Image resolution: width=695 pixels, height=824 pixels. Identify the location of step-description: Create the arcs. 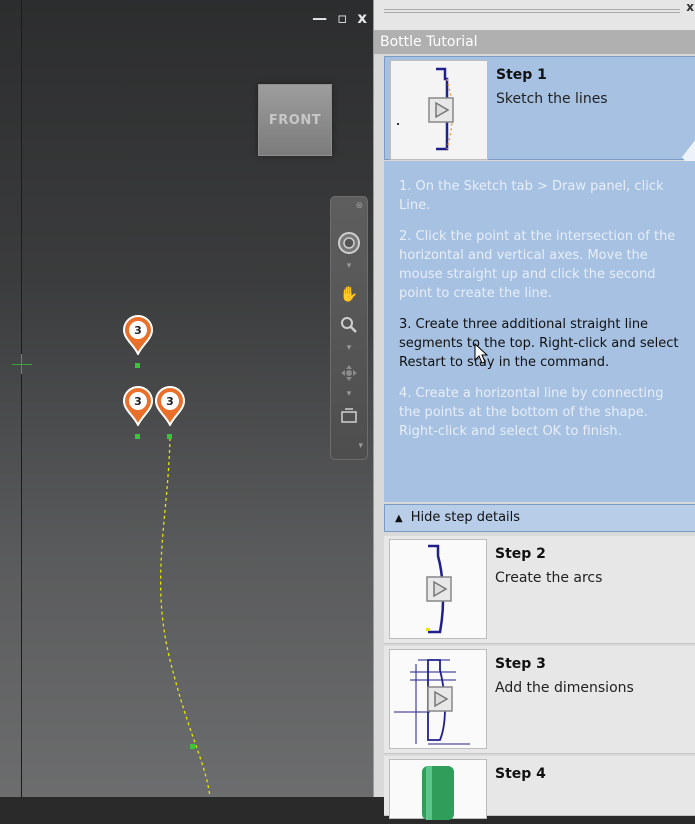
(549, 578).